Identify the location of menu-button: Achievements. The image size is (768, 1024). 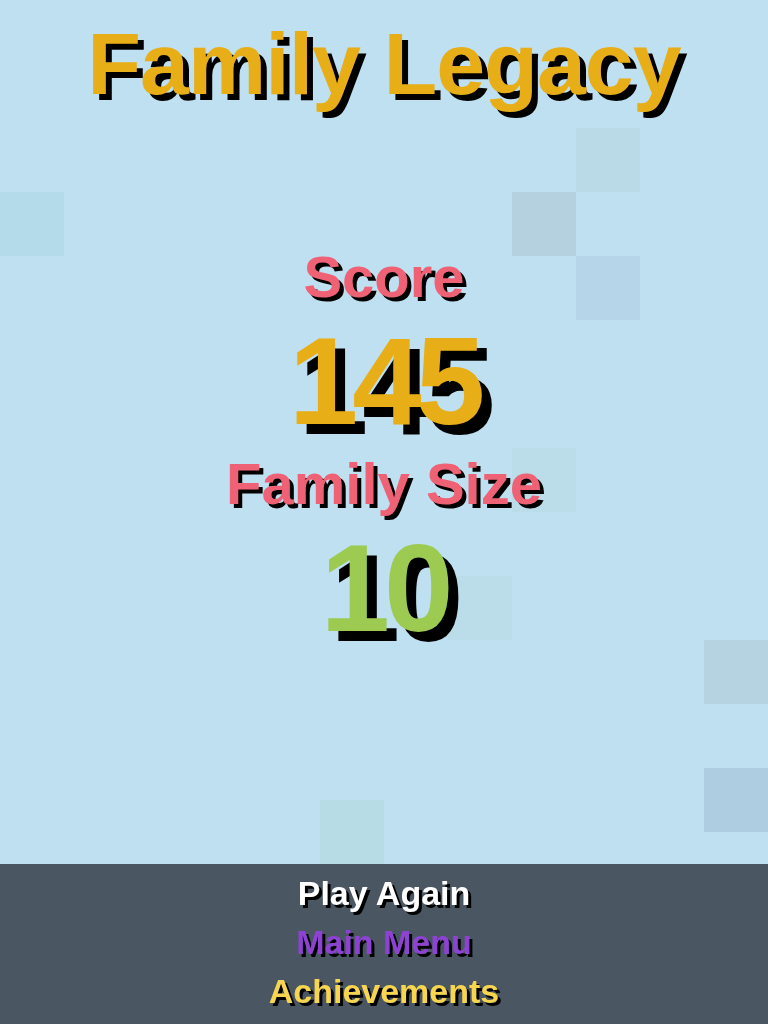
(384, 991).